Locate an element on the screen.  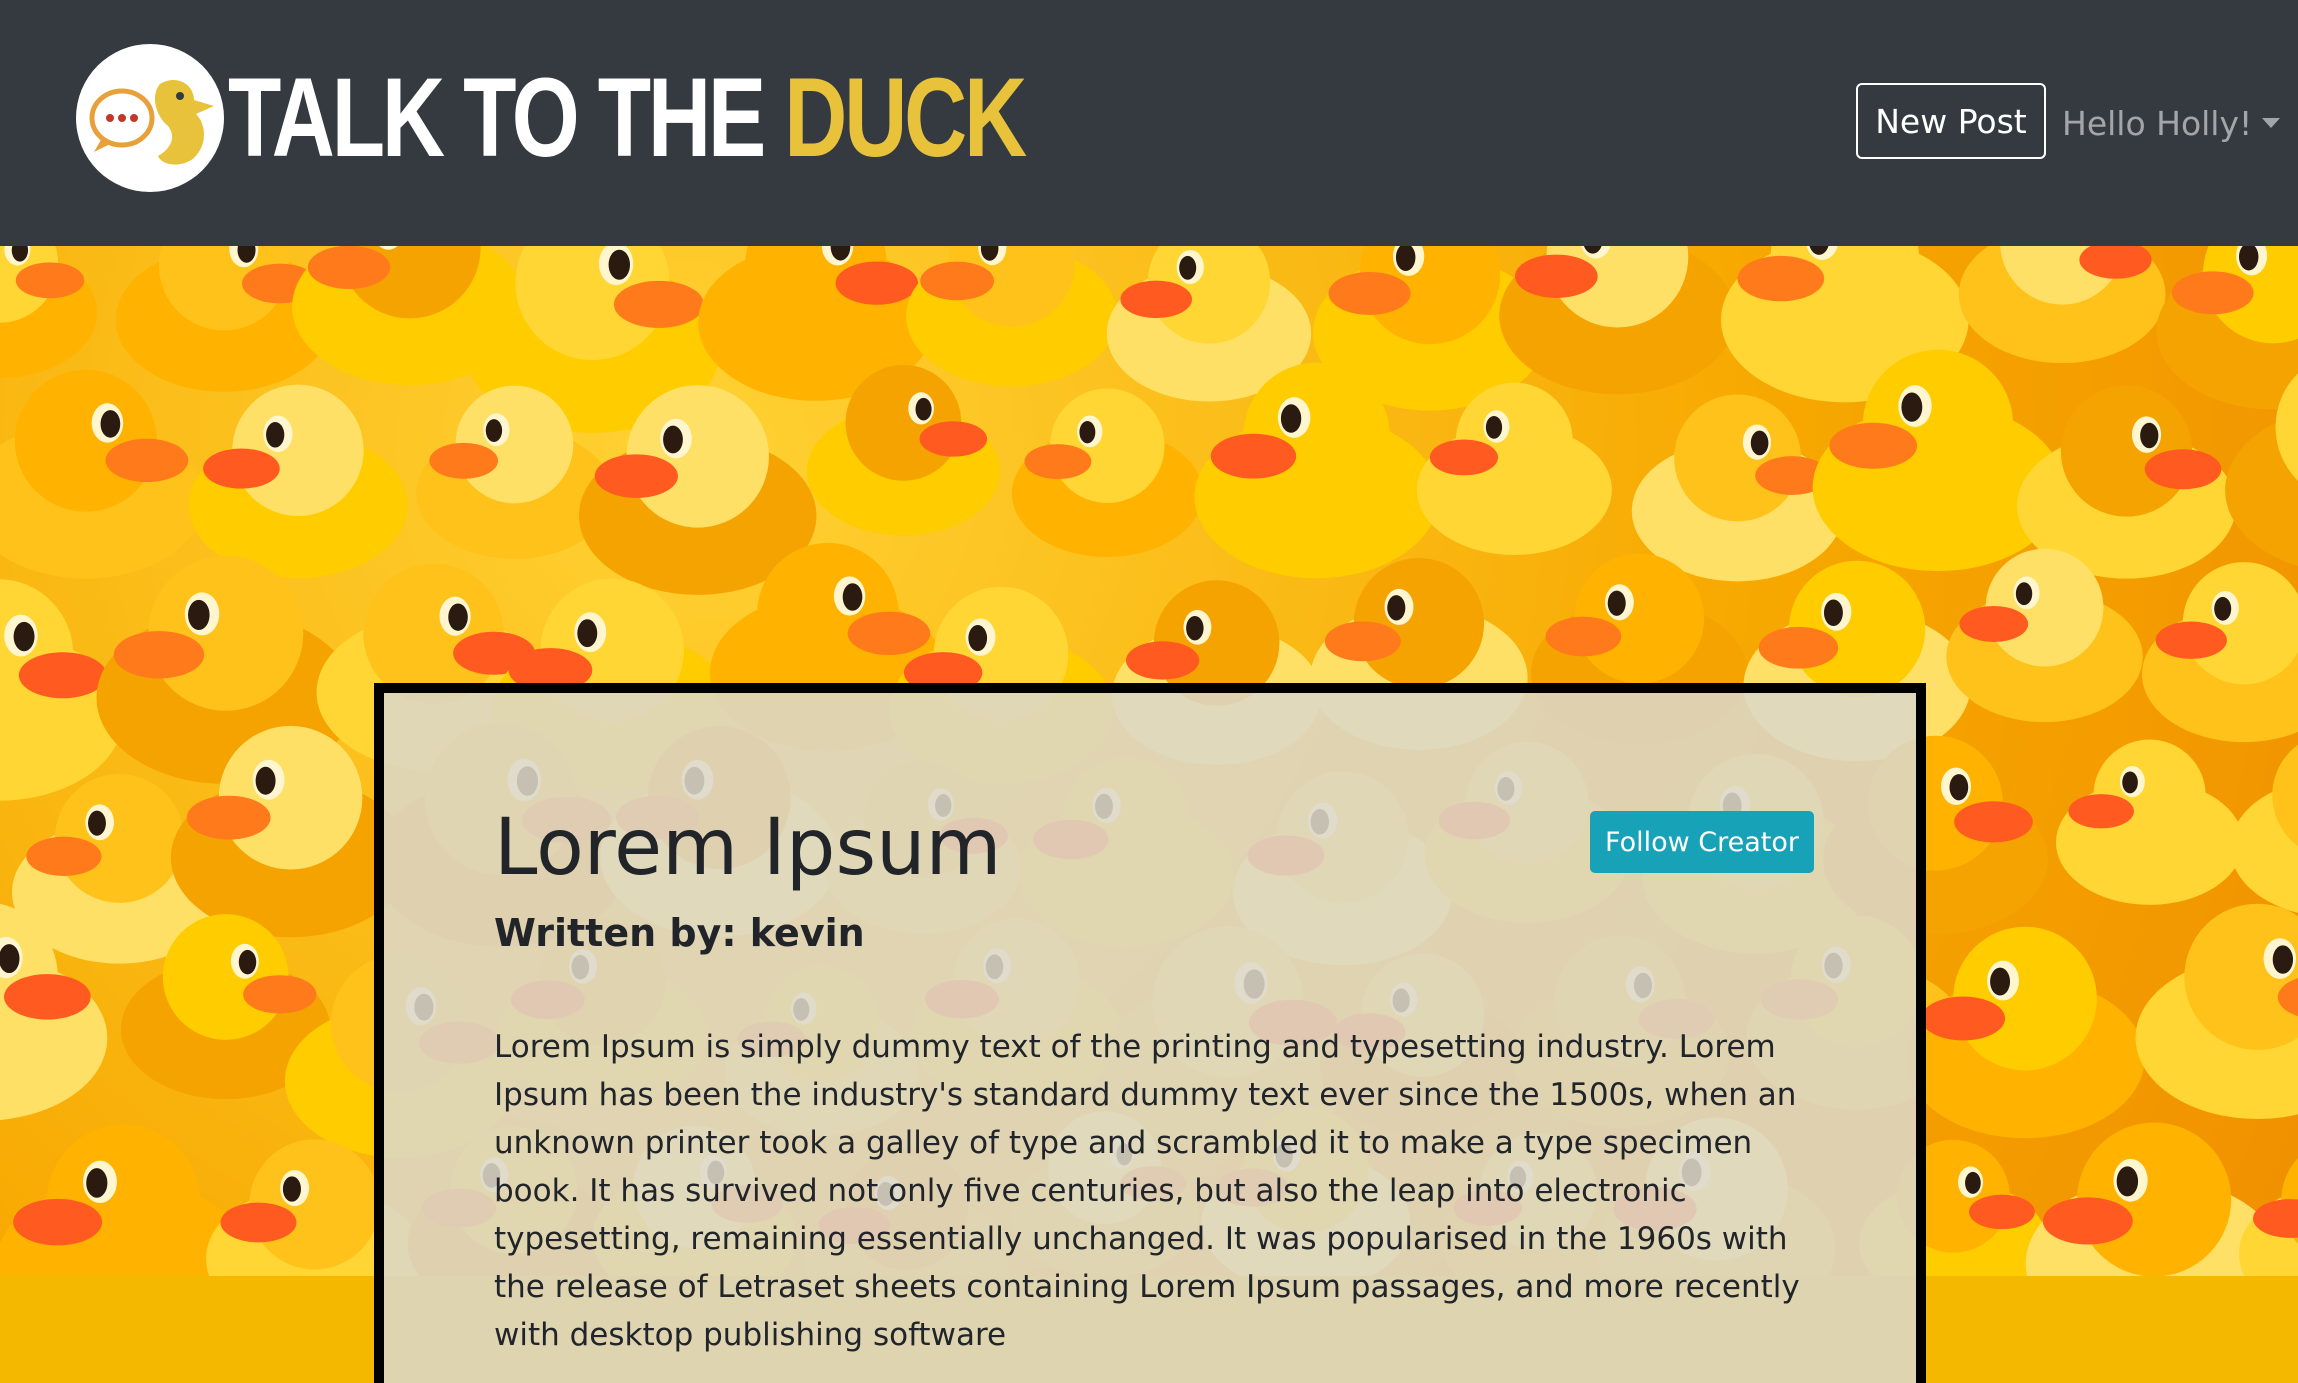
brand-name: TALK TO THE DUCK is located at coordinates (627, 118).